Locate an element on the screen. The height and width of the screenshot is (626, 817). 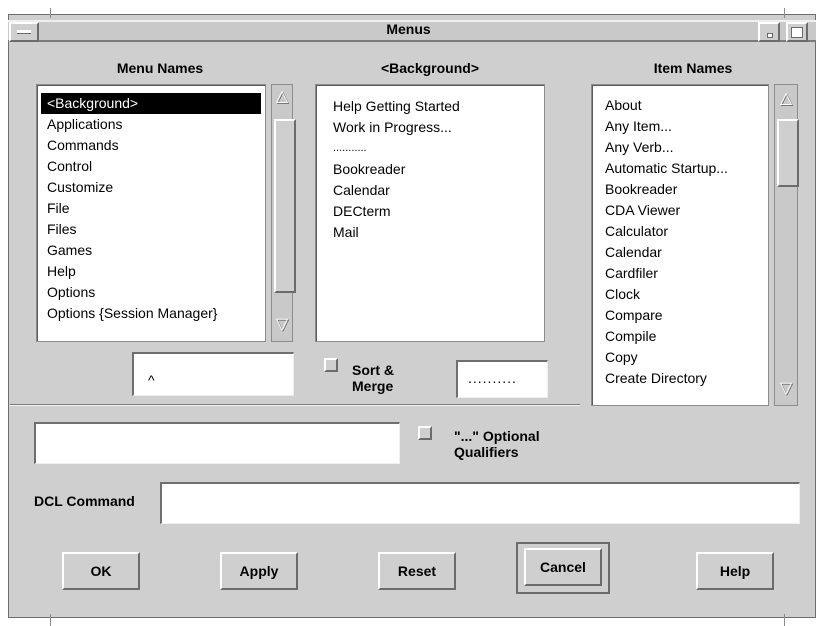
optional-qualifiers-checkbox is located at coordinates (425, 433).